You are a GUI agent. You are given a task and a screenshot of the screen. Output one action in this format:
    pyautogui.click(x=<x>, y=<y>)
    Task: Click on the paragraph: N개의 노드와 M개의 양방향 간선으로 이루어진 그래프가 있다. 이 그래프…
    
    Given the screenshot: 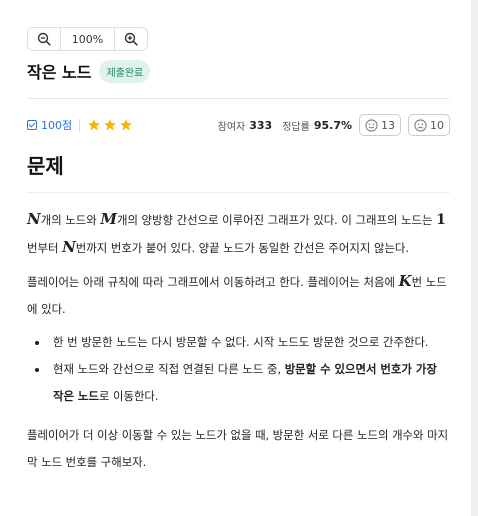 What is the action you would take?
    pyautogui.click(x=239, y=234)
    